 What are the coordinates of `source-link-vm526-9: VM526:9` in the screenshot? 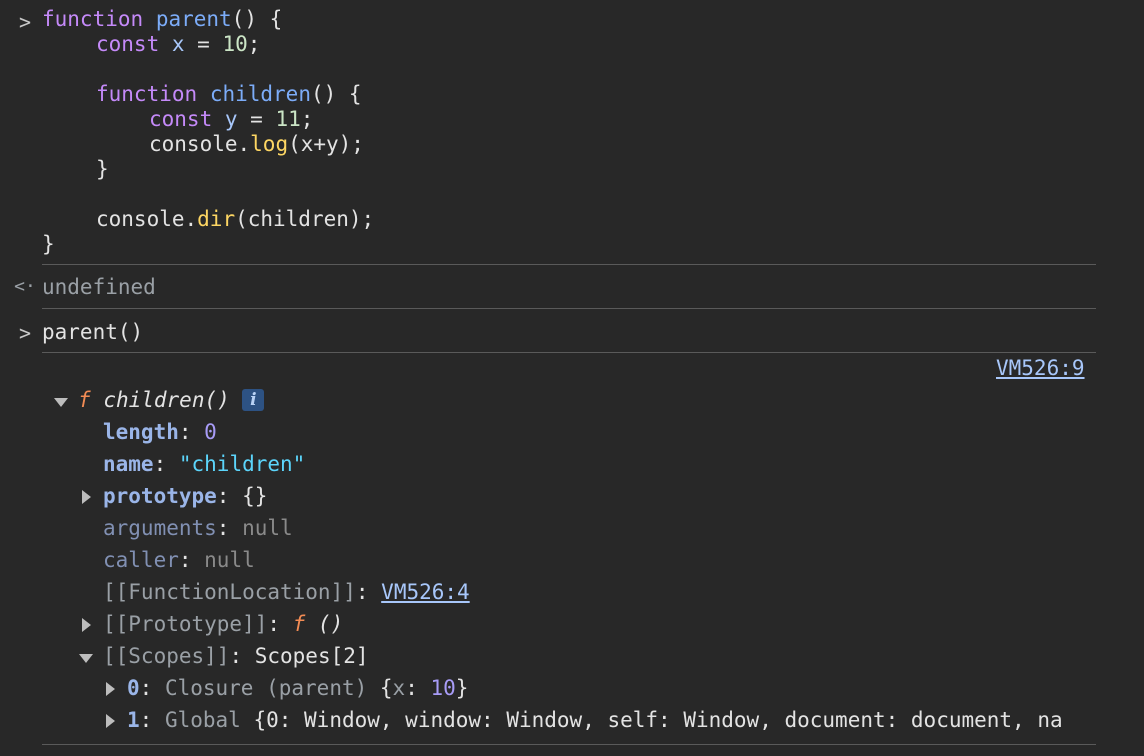 It's located at (1040, 368).